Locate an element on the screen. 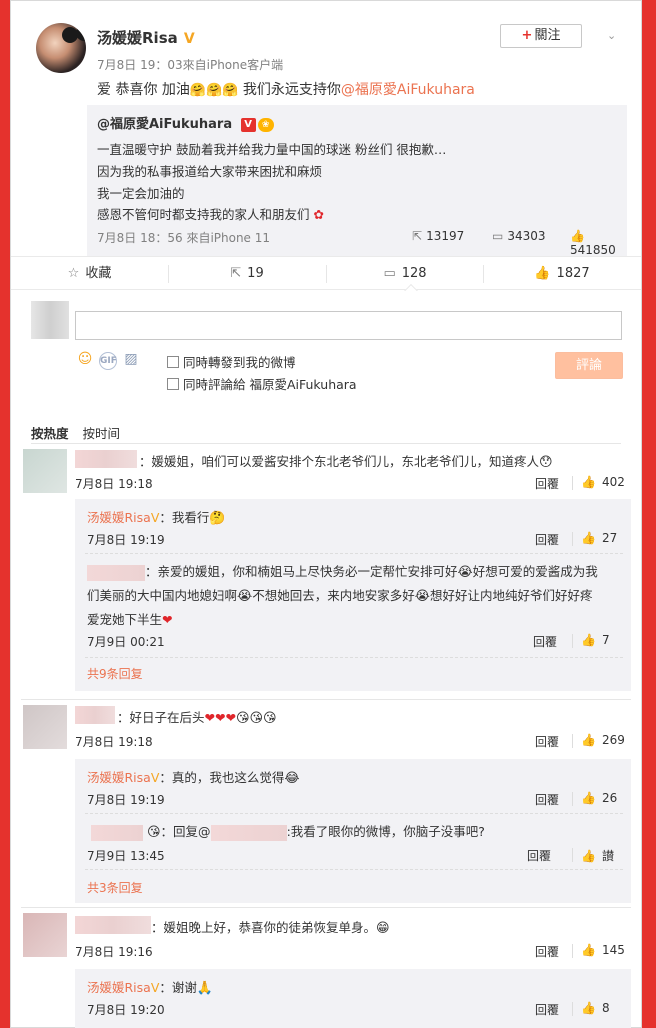 This screenshot has width=656, height=1028. reply-like-count: 26 is located at coordinates (609, 798).